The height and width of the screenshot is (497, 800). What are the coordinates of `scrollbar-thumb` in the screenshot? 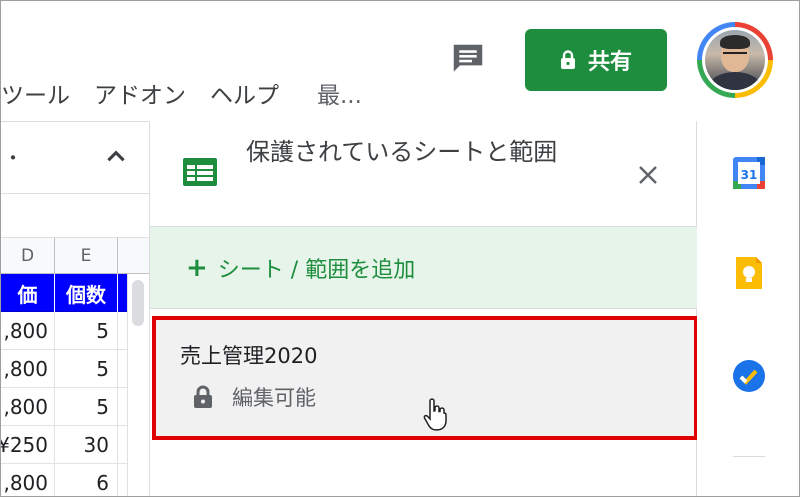 It's located at (138, 303).